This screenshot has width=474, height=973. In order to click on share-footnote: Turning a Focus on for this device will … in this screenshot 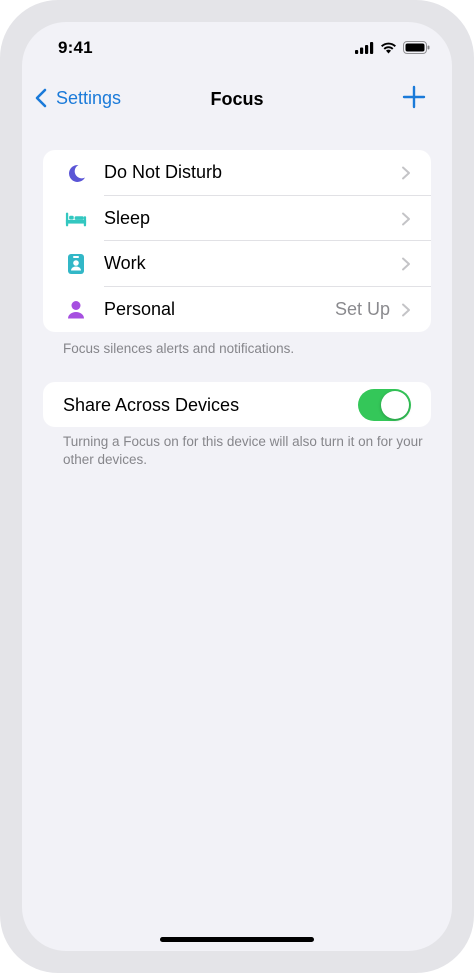, I will do `click(243, 450)`.